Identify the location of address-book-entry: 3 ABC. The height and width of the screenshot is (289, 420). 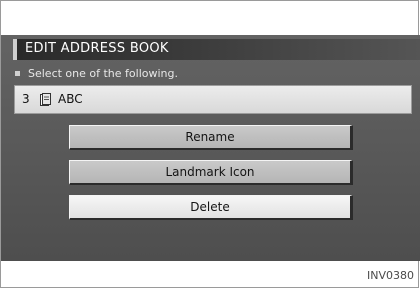
(213, 99).